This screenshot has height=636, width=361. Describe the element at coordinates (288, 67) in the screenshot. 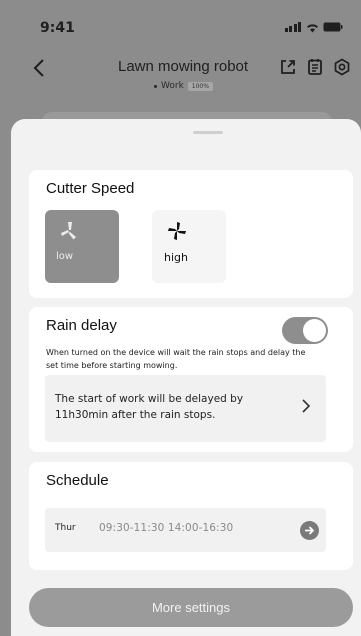

I see `share-icon` at that location.